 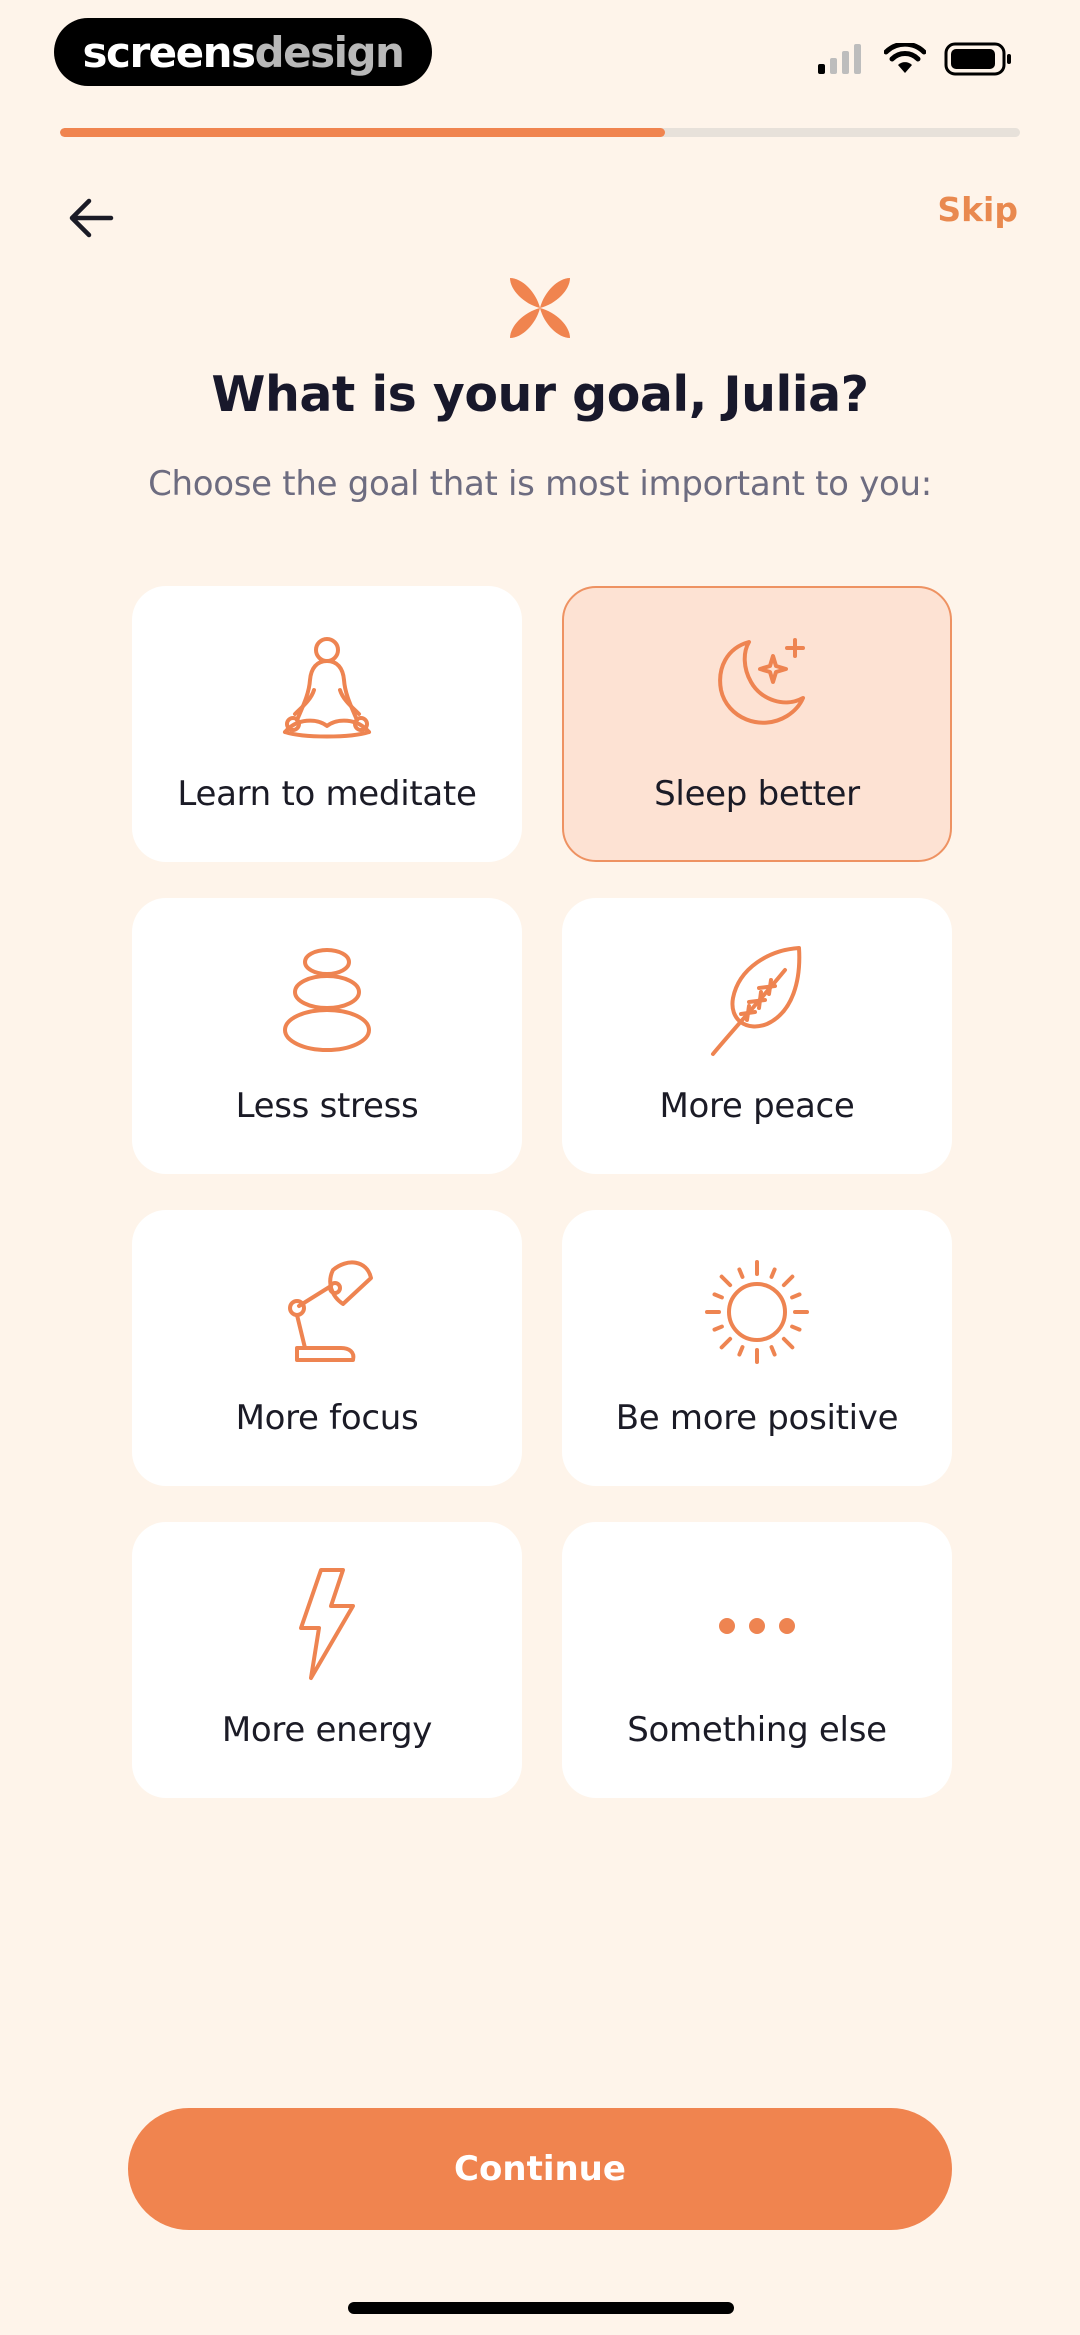 I want to click on goal-card-sleep-better: Sleep better, so click(x=757, y=724).